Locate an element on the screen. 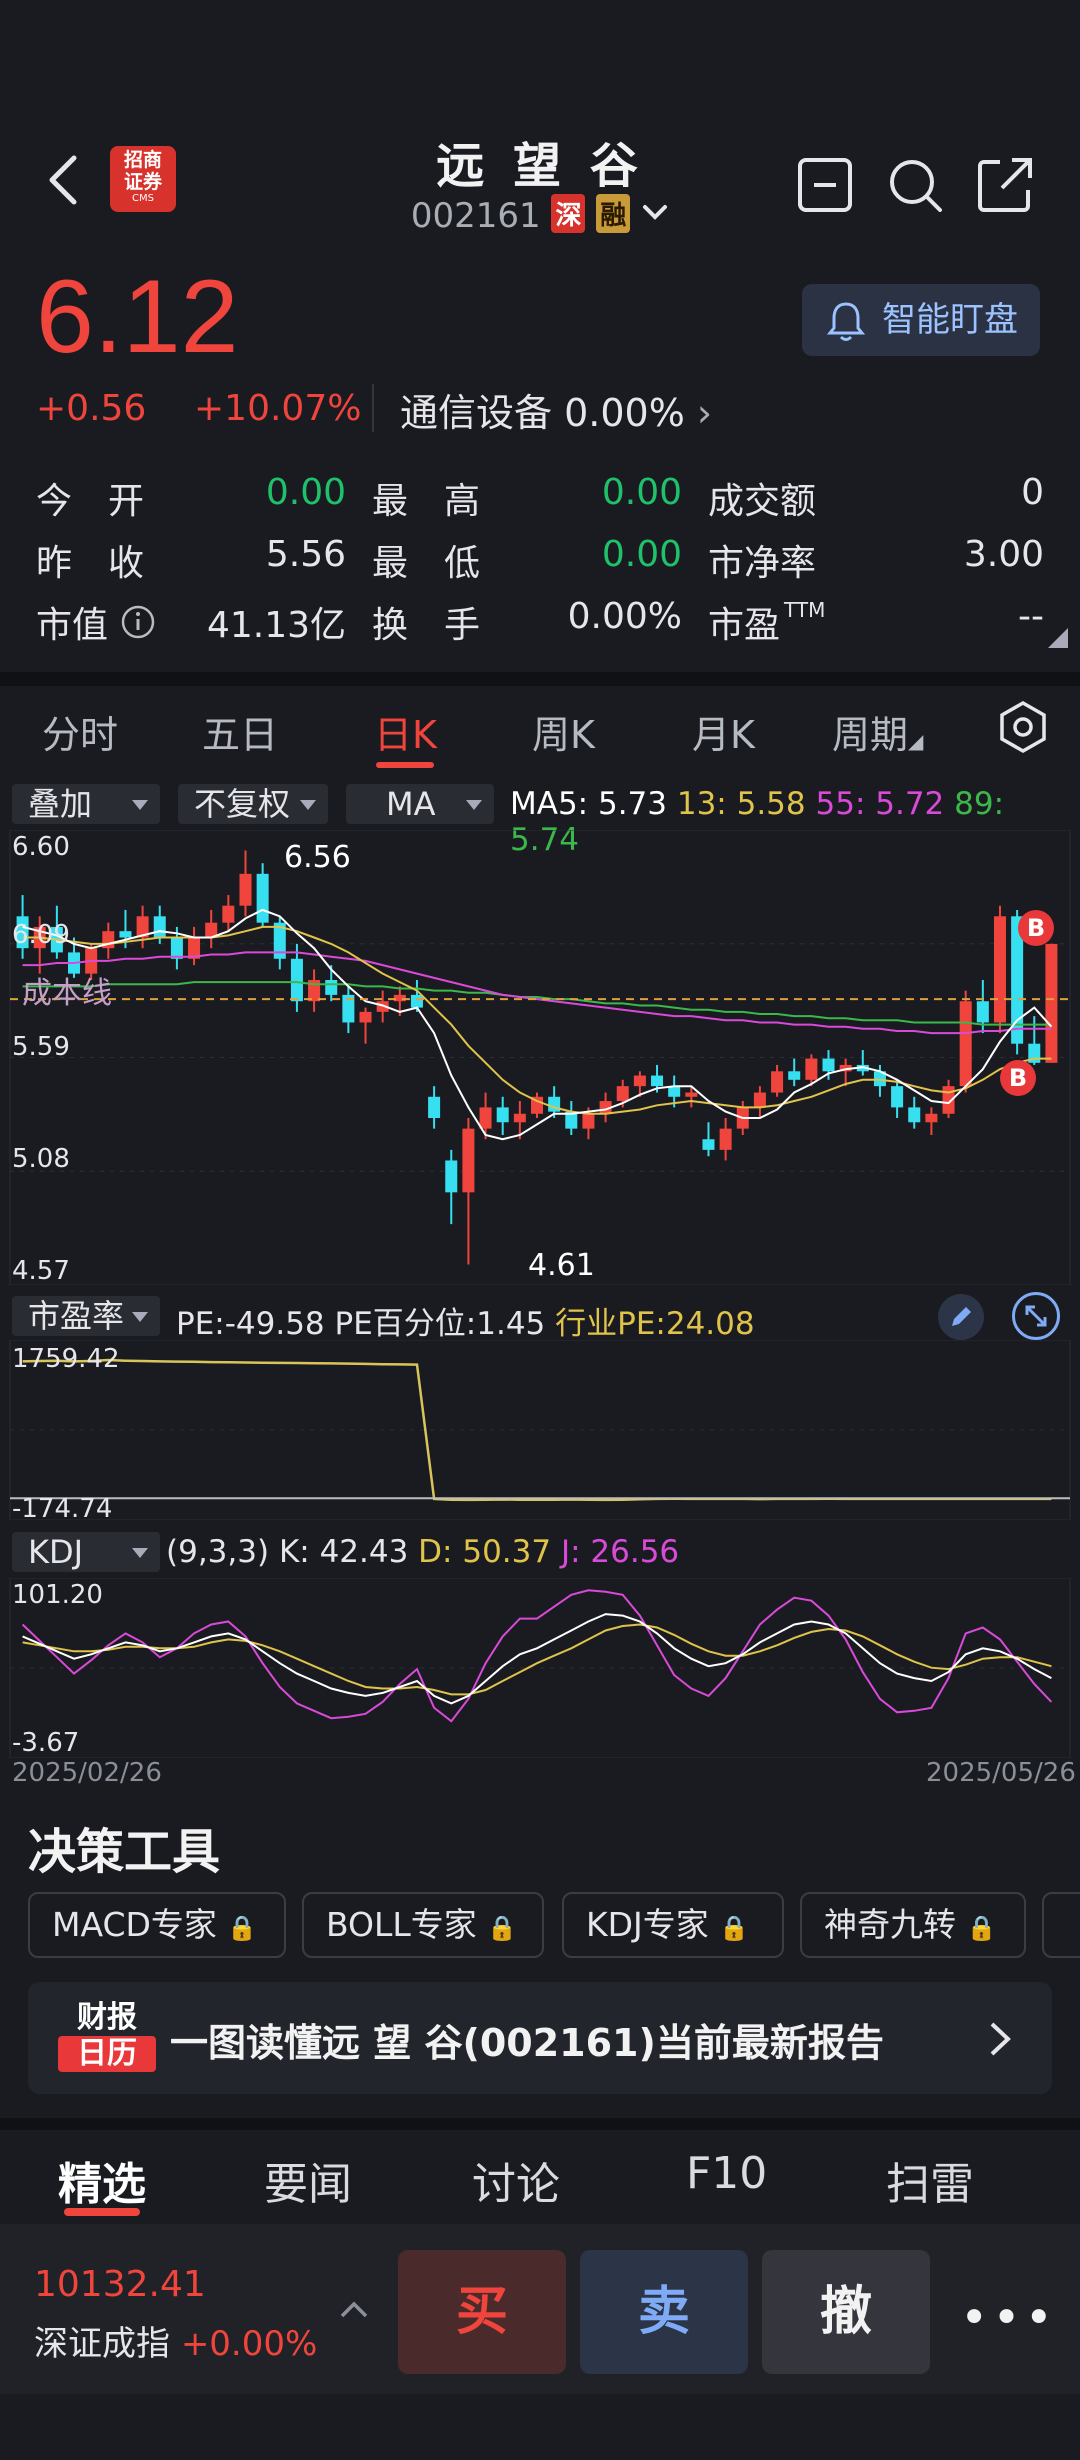  date-end: 2025/05/26 is located at coordinates (1001, 1773).